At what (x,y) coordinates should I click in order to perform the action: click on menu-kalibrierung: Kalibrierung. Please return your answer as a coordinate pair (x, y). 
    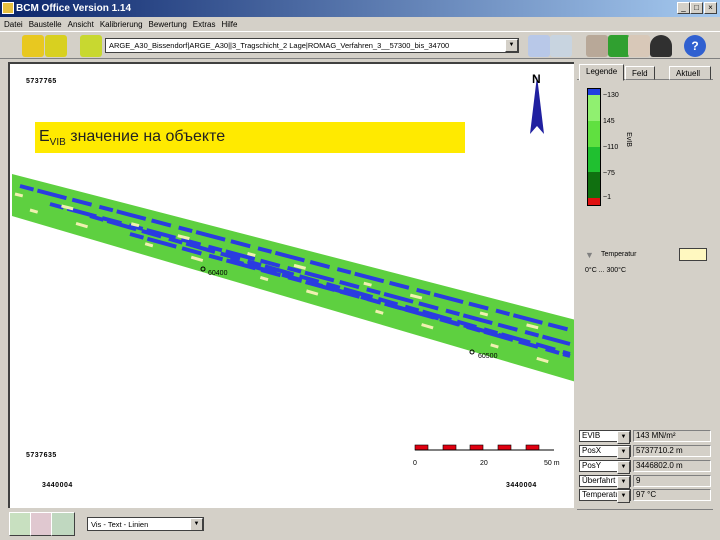
    Looking at the image, I should click on (121, 24).